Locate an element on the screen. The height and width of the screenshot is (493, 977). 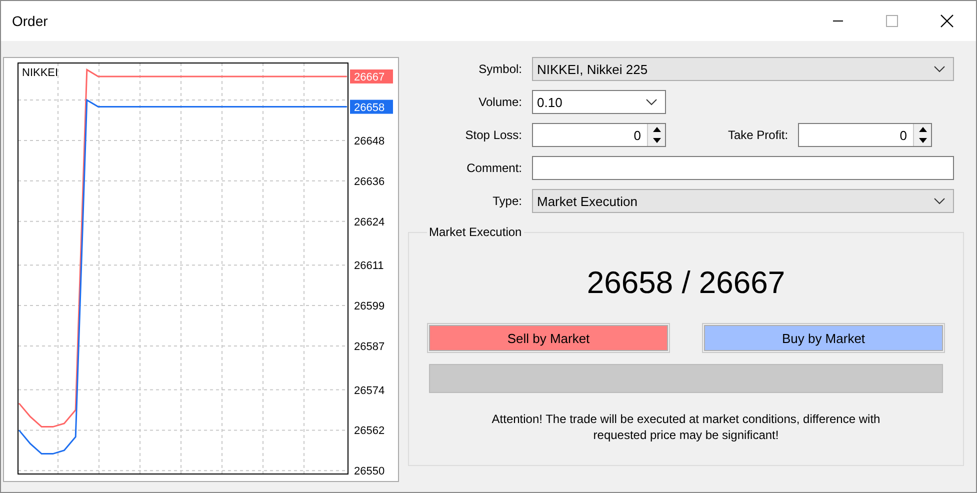
symbol-dropdown: NIKKEI, Nikkei 225 is located at coordinates (743, 69).